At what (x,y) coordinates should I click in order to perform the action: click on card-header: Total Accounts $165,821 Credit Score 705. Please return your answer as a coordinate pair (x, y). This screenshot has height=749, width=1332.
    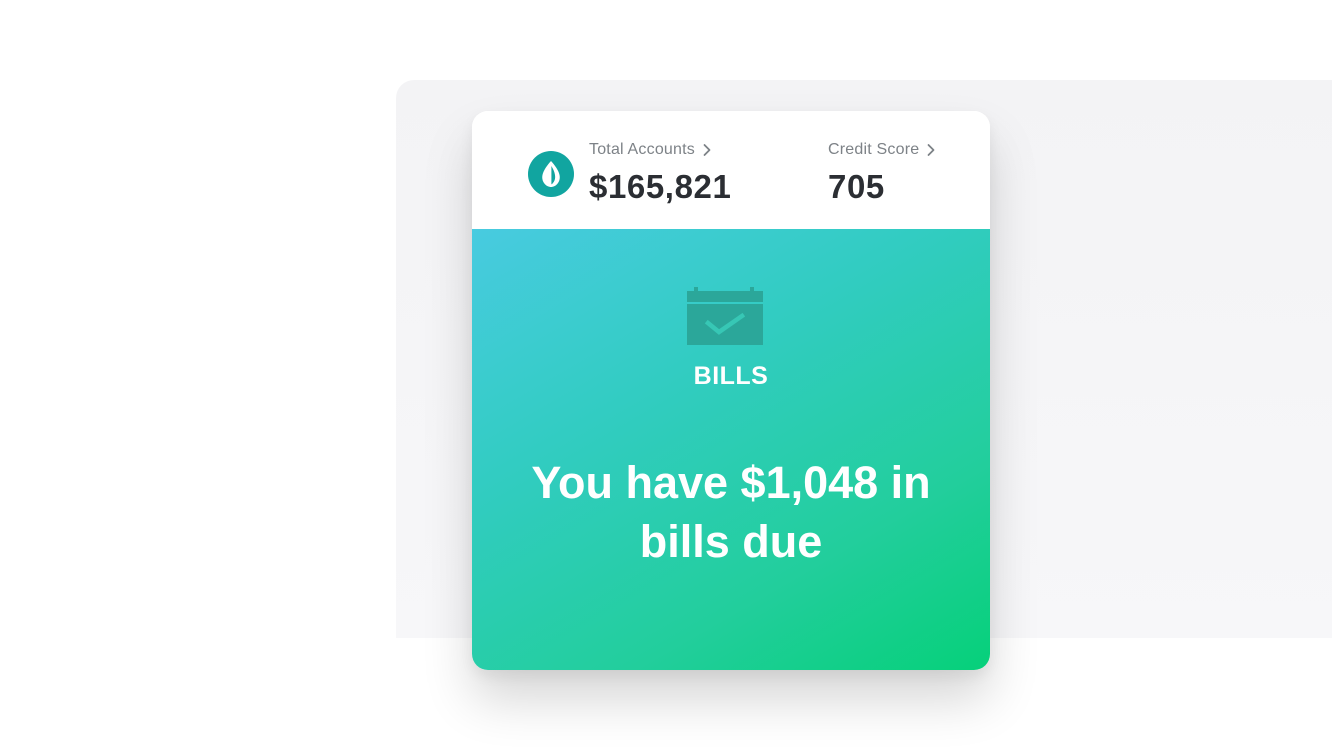
    Looking at the image, I should click on (731, 170).